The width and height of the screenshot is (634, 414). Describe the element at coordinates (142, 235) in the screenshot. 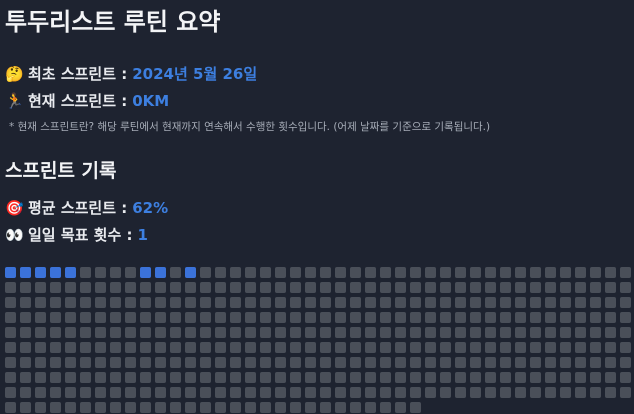

I see `daily-goal-value: 1` at that location.